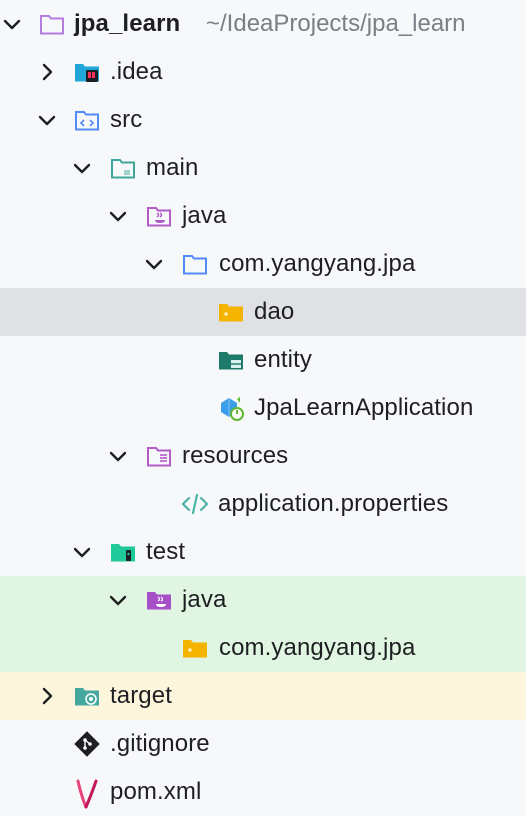  I want to click on tree-row-app-properties: application.properties, so click(263, 504).